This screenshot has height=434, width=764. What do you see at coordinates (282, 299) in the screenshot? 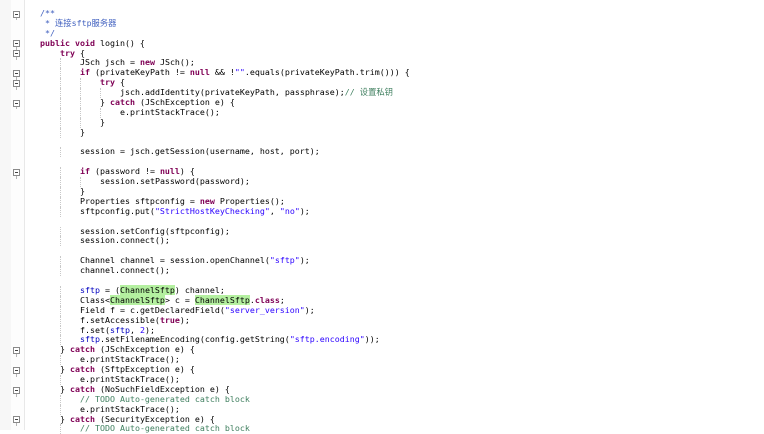
I see `code-token: ;` at bounding box center [282, 299].